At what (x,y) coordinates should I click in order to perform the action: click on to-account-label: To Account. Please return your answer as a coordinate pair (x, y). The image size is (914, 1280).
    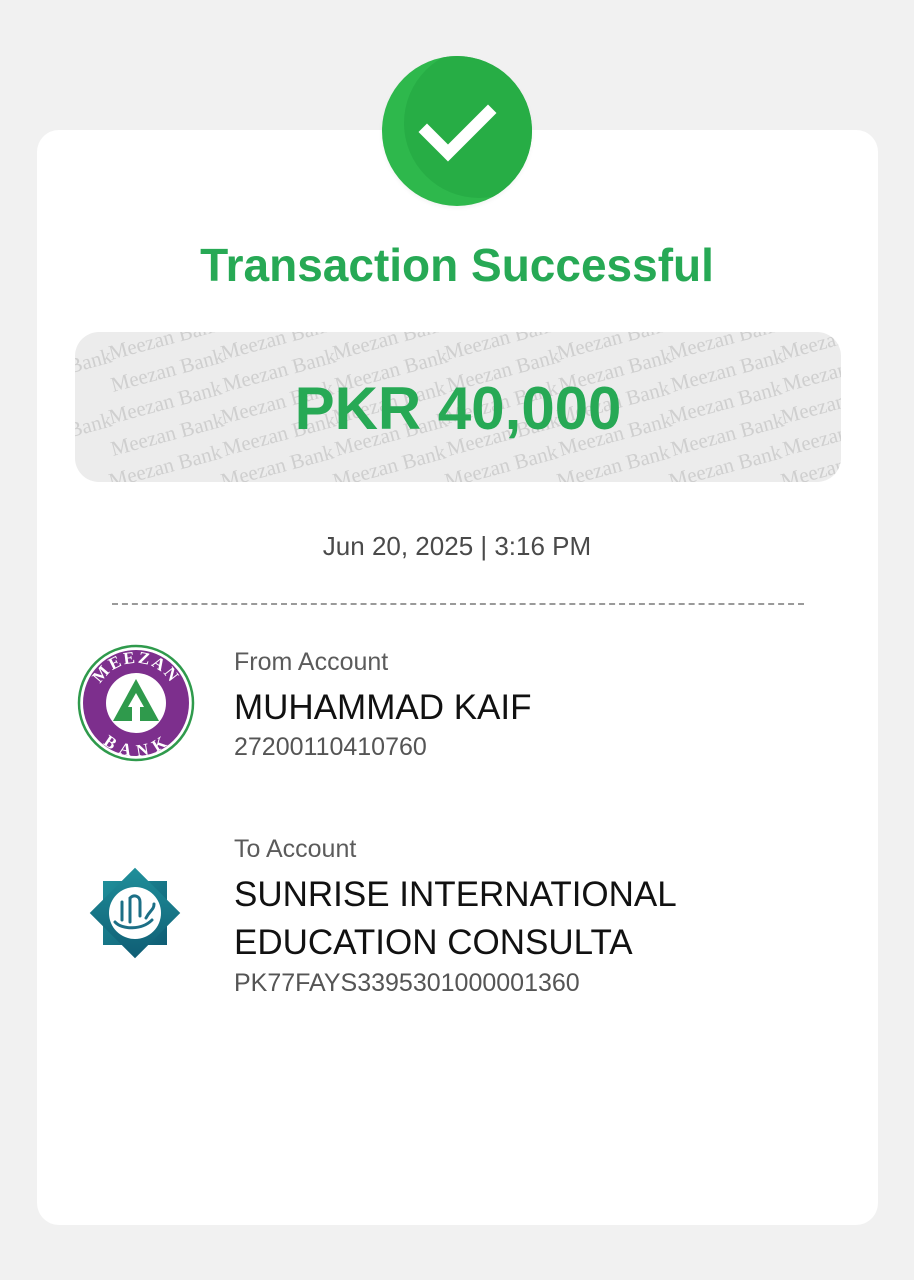
    Looking at the image, I should click on (295, 849).